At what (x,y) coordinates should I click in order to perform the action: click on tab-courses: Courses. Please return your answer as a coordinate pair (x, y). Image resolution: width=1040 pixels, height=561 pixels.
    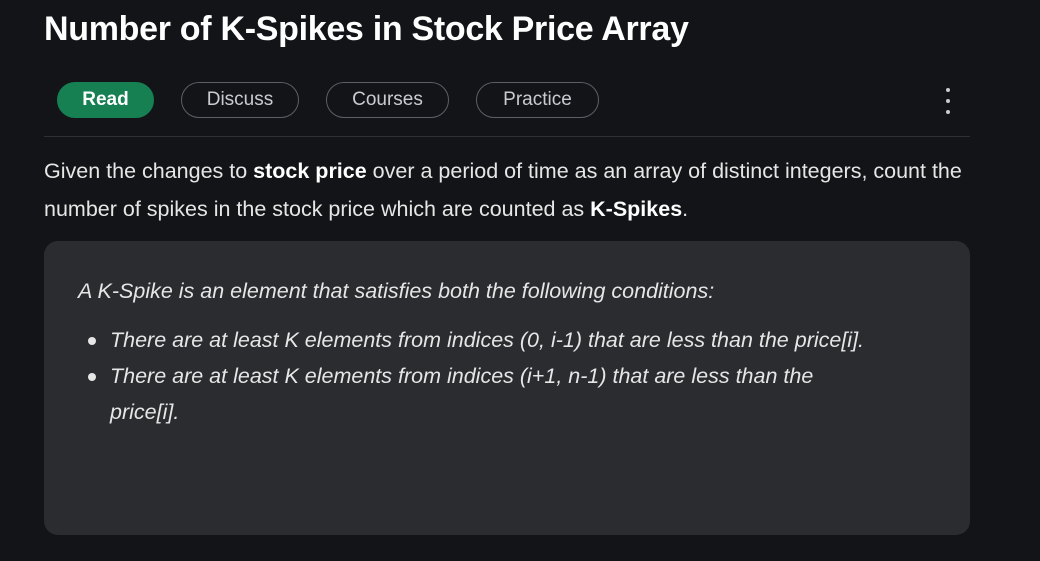
    Looking at the image, I should click on (387, 100).